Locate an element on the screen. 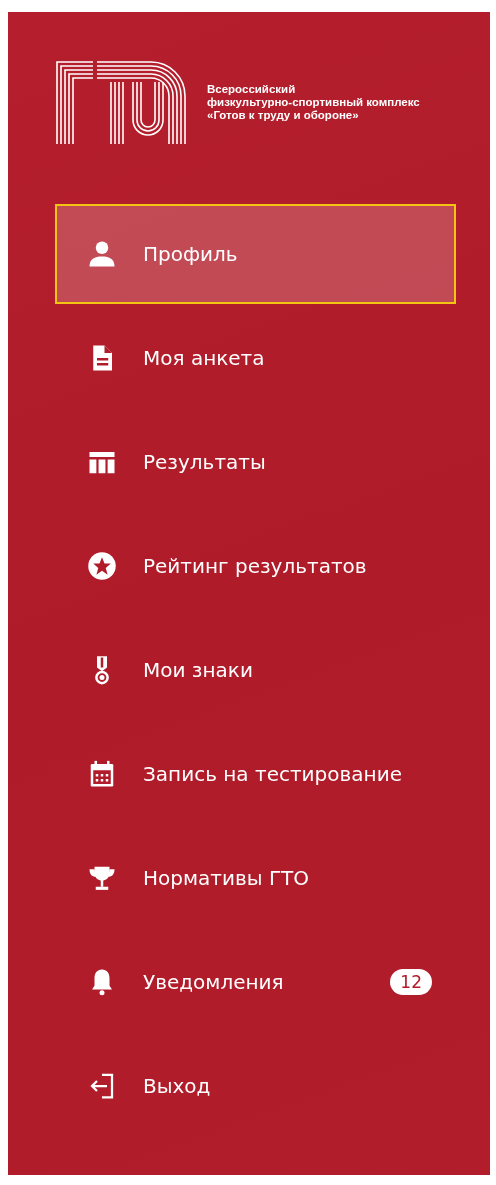  tagline-line: физкультурно-спортивный комплекс is located at coordinates (313, 102).